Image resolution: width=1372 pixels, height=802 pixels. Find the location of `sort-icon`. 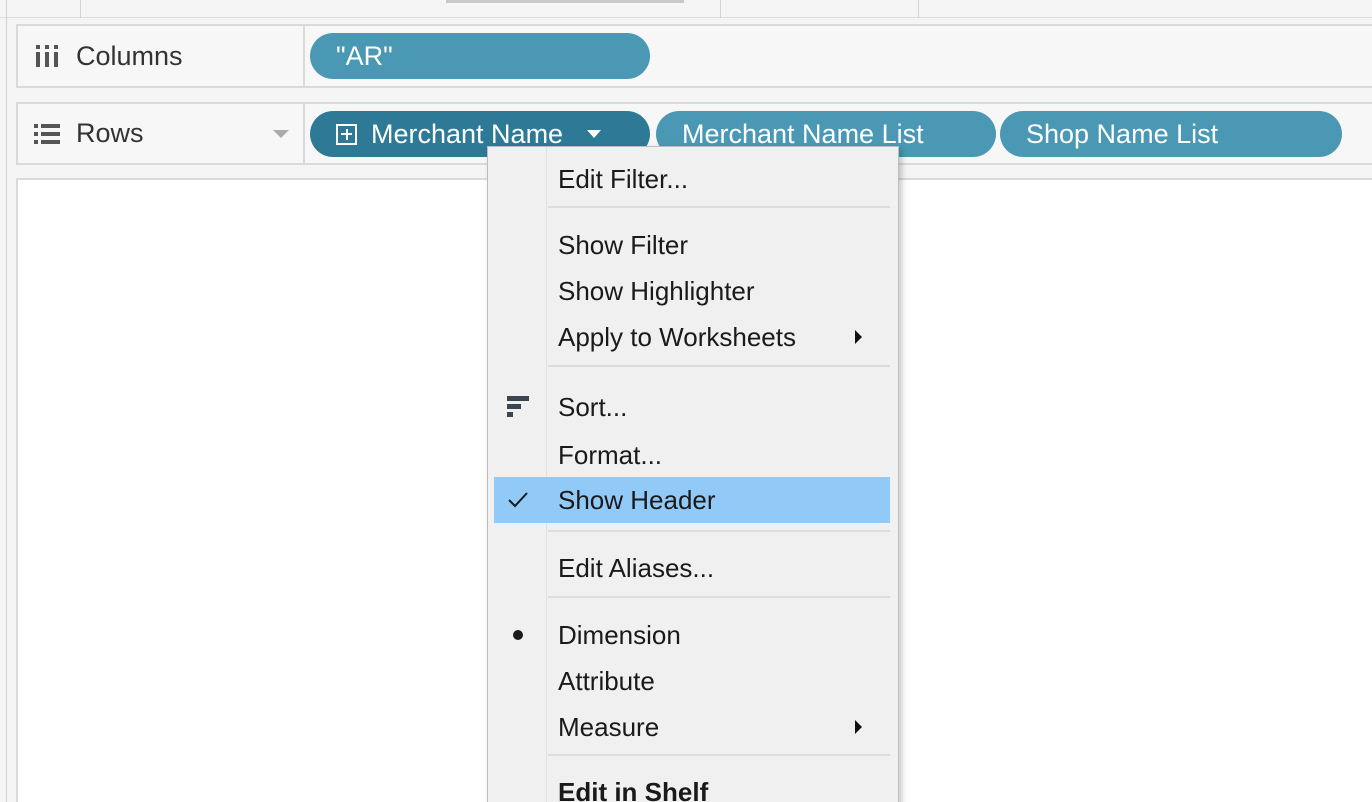

sort-icon is located at coordinates (518, 407).